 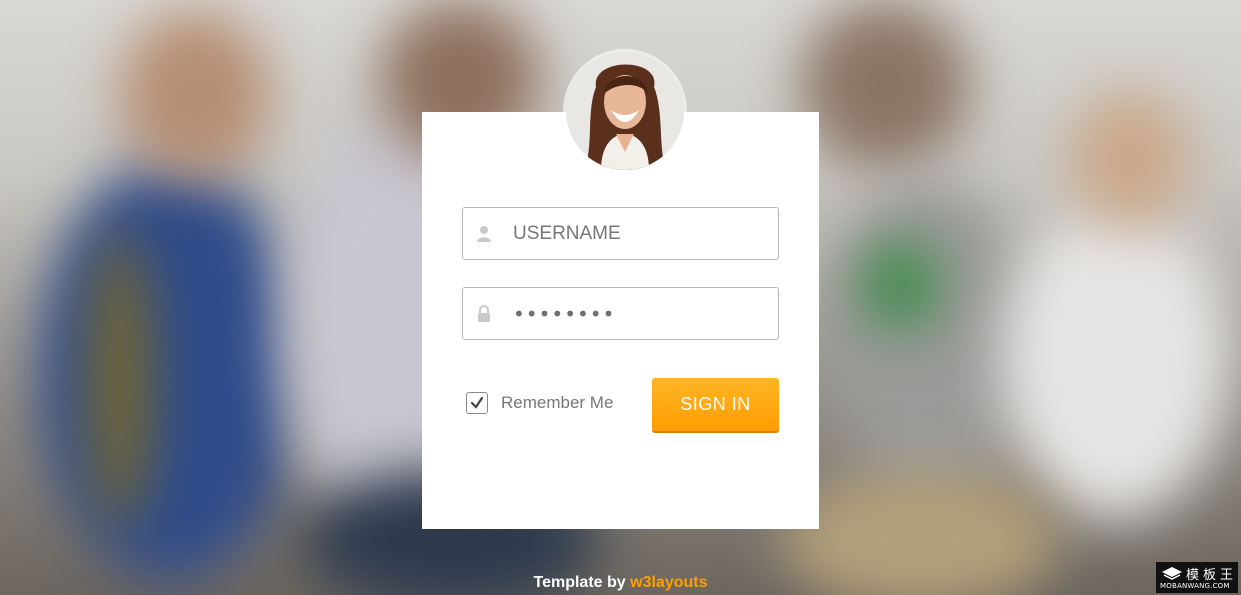 What do you see at coordinates (625, 111) in the screenshot?
I see `user-avatar` at bounding box center [625, 111].